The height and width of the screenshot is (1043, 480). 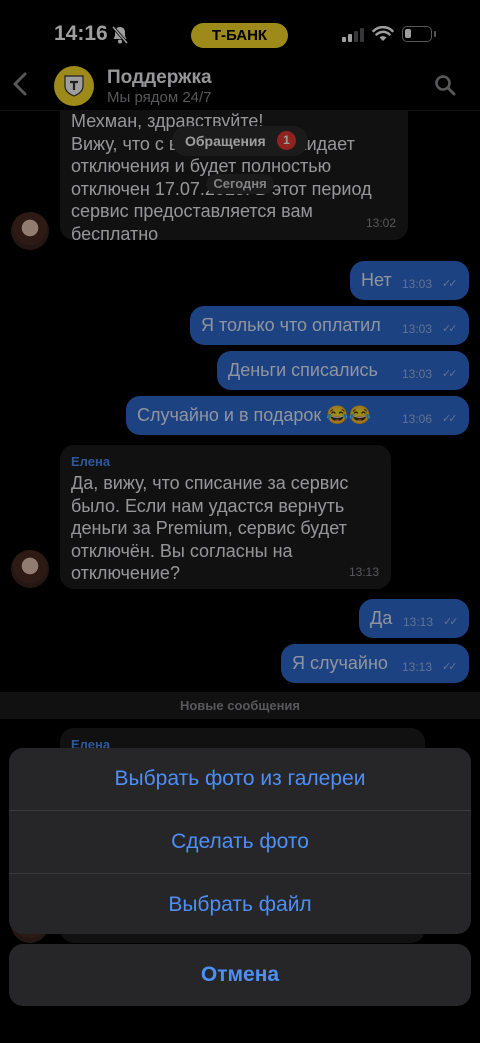 I want to click on choose-file-button: Выбрать файл, so click(x=240, y=904).